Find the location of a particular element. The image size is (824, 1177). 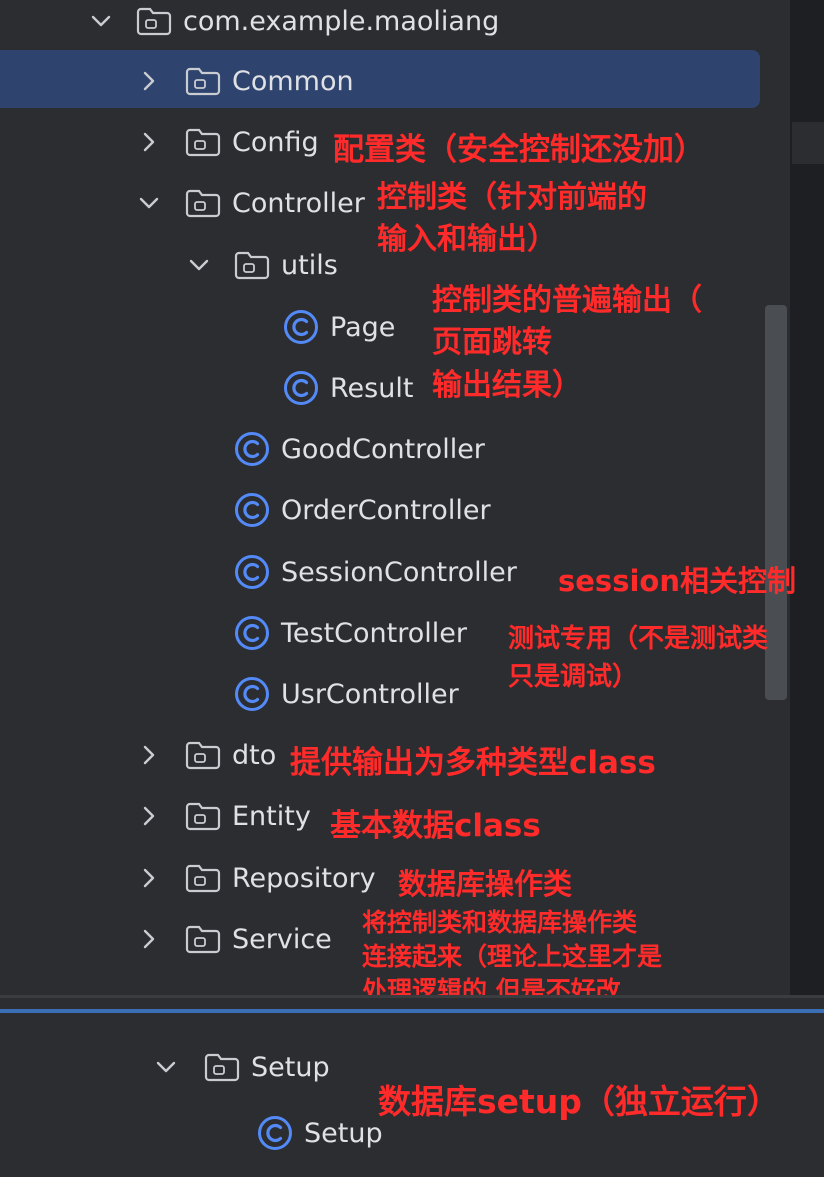

tree-item-label: Entity is located at coordinates (271, 816).